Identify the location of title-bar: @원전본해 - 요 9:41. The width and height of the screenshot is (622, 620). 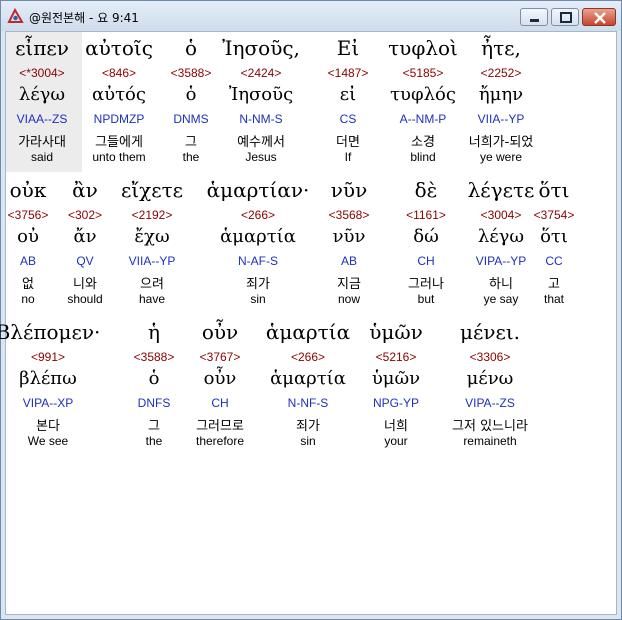
(311, 16).